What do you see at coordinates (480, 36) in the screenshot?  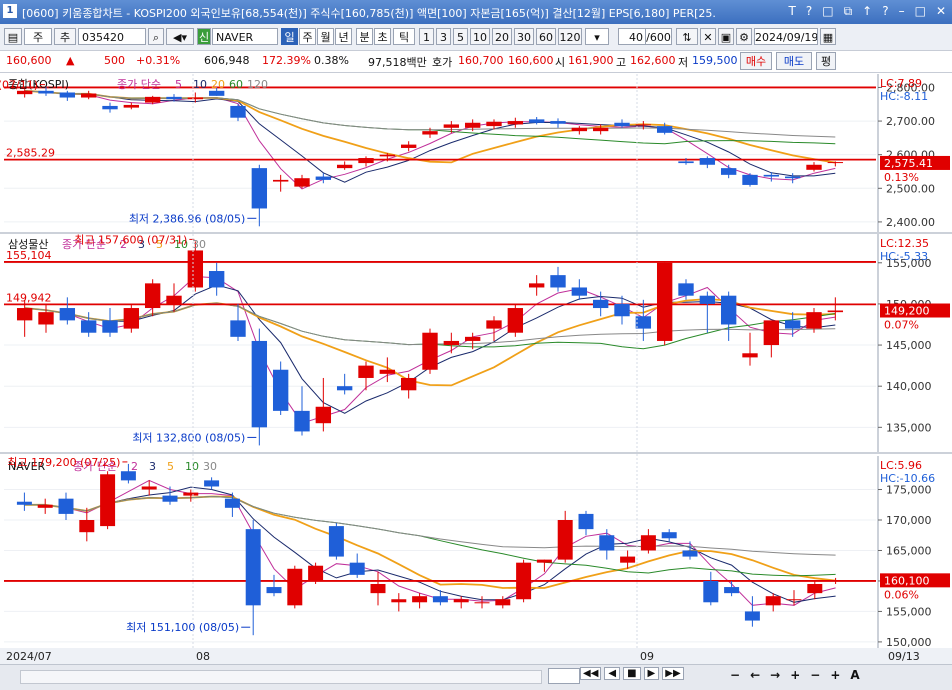 I see `interval-10: 10` at bounding box center [480, 36].